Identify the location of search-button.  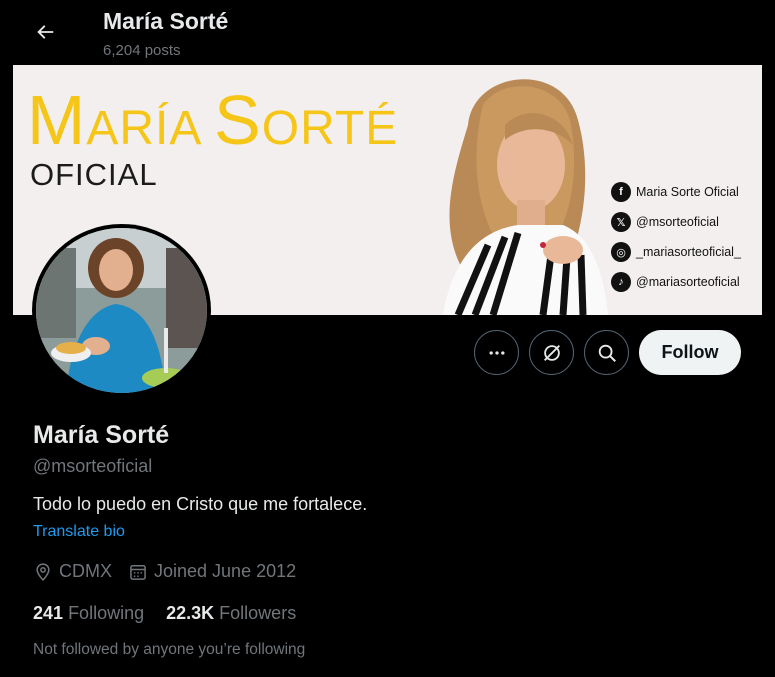
(606, 352).